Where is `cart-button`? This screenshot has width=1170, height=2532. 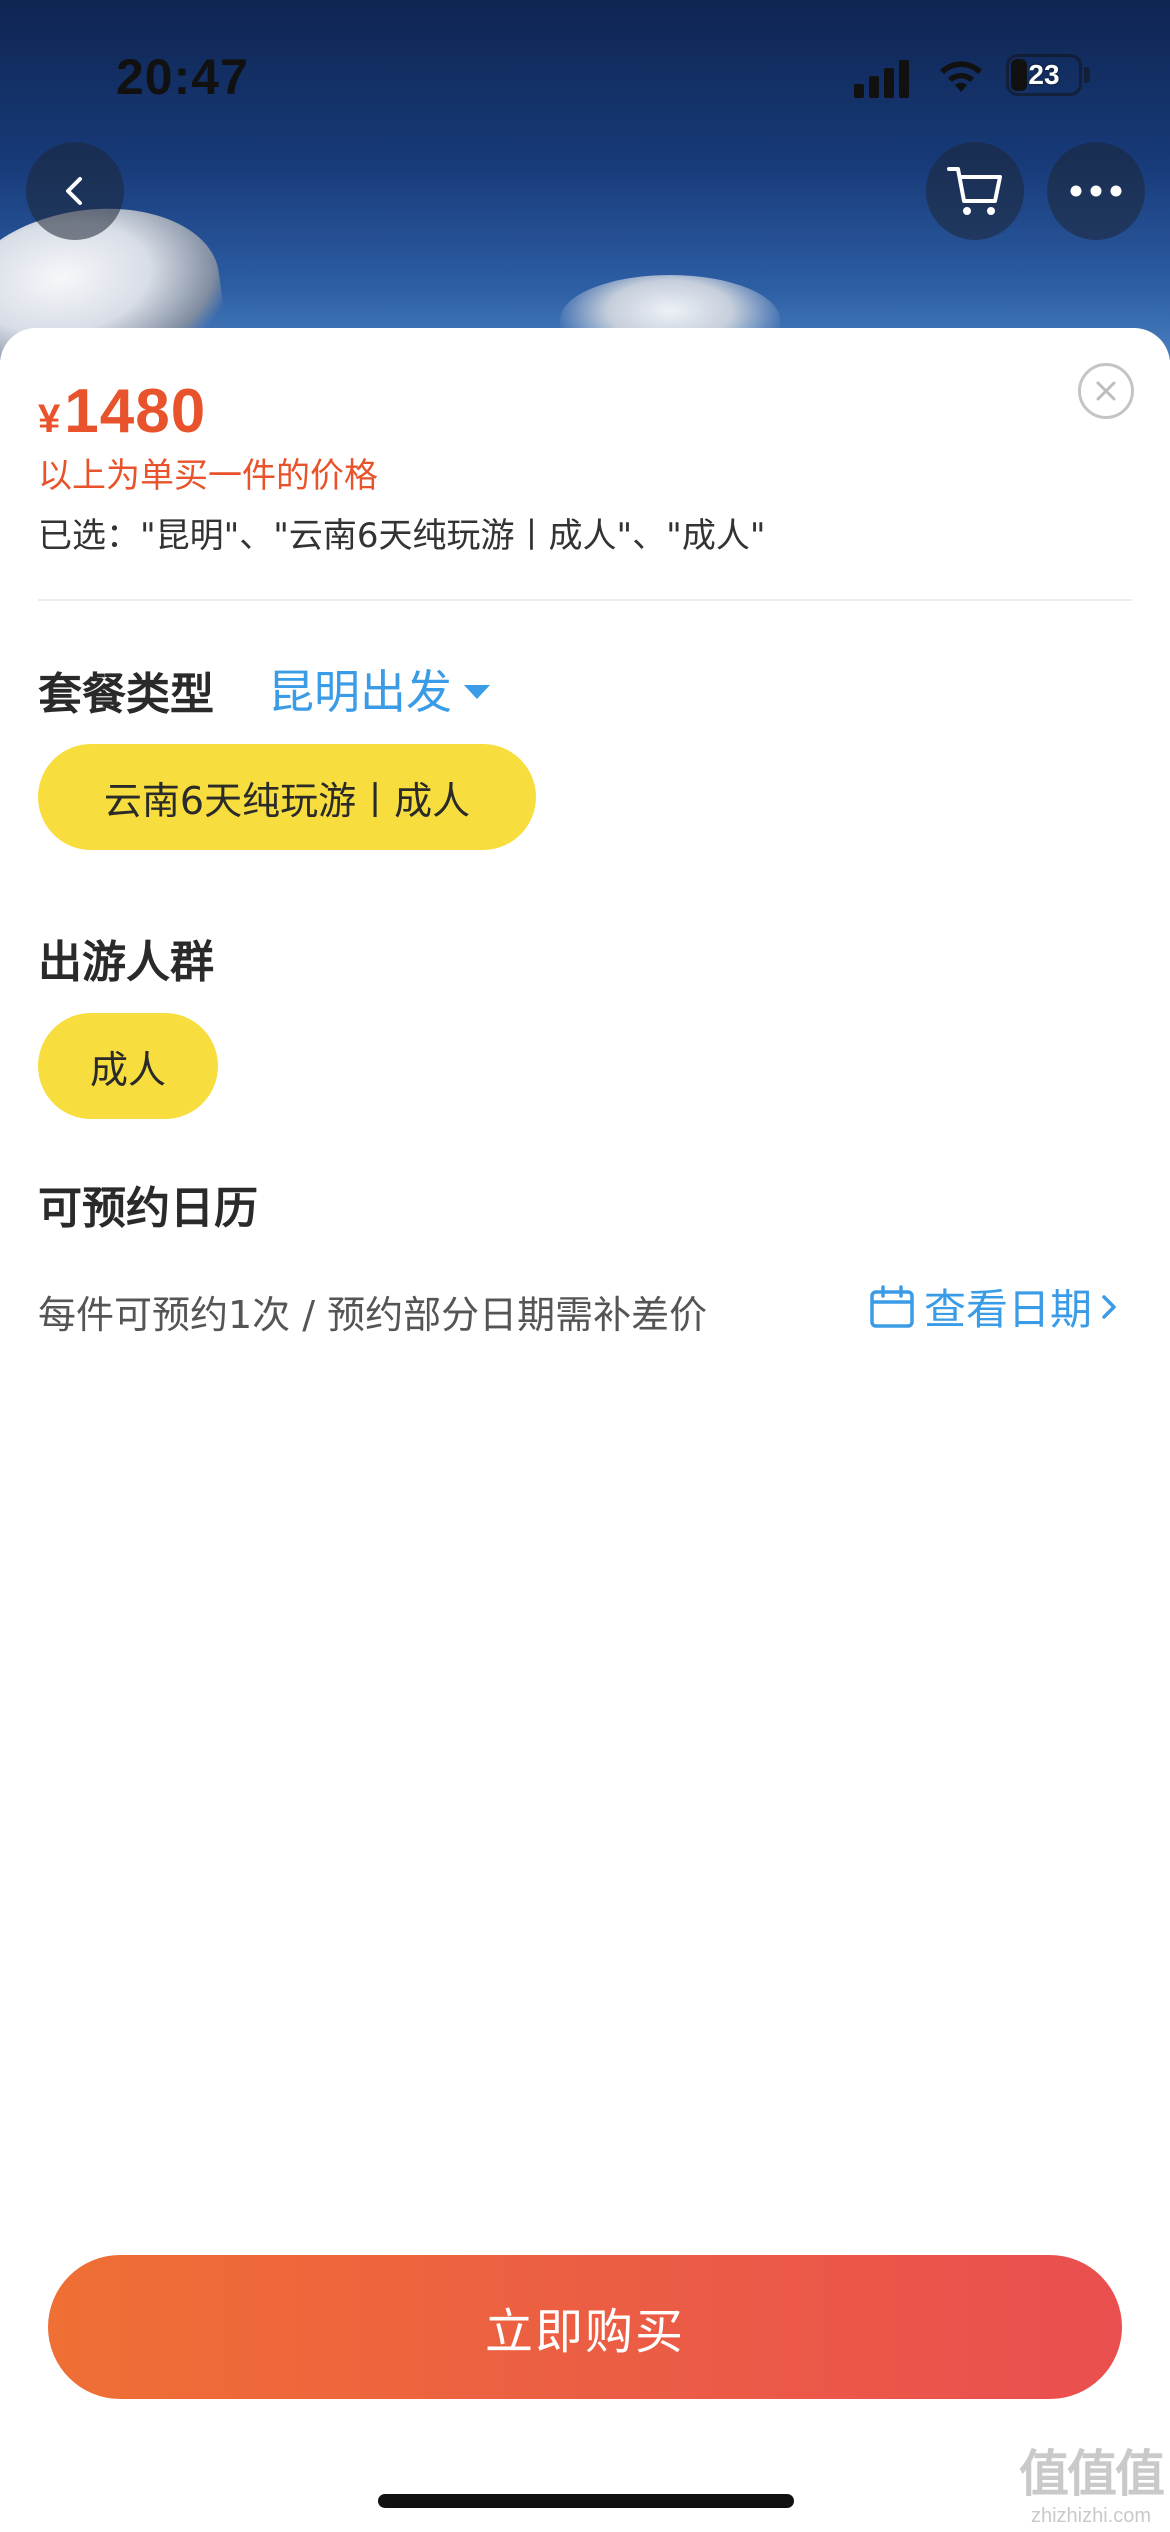
cart-button is located at coordinates (975, 191).